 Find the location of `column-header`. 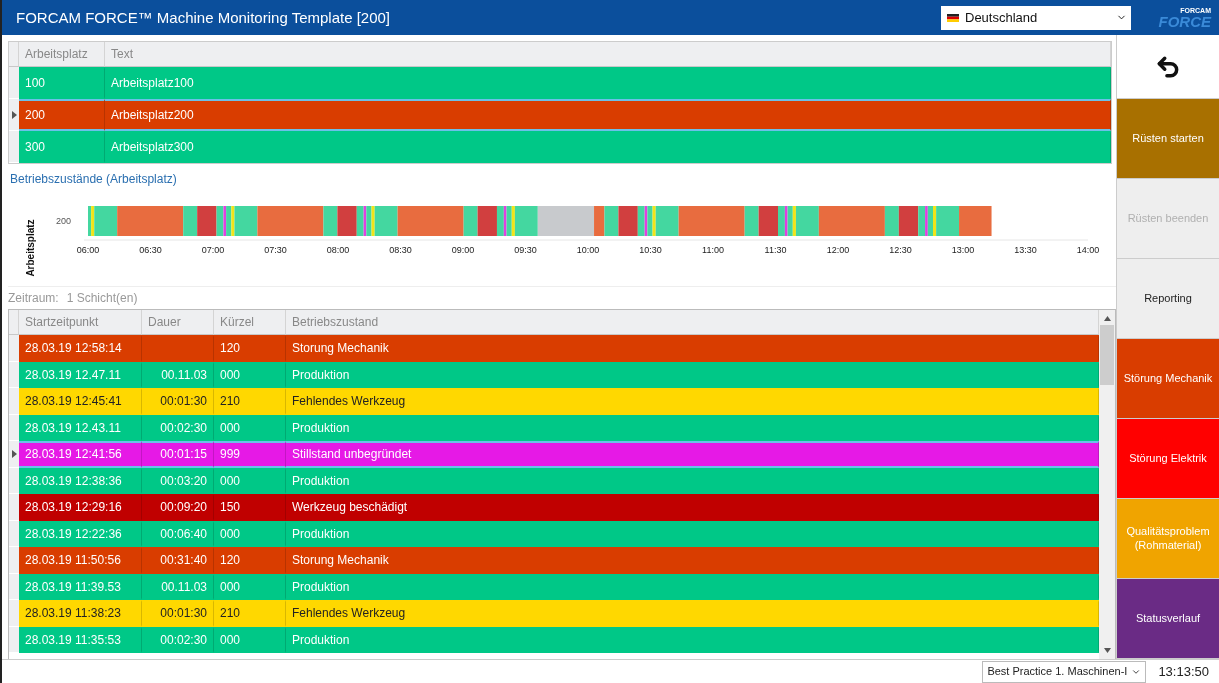

column-header is located at coordinates (14, 322).